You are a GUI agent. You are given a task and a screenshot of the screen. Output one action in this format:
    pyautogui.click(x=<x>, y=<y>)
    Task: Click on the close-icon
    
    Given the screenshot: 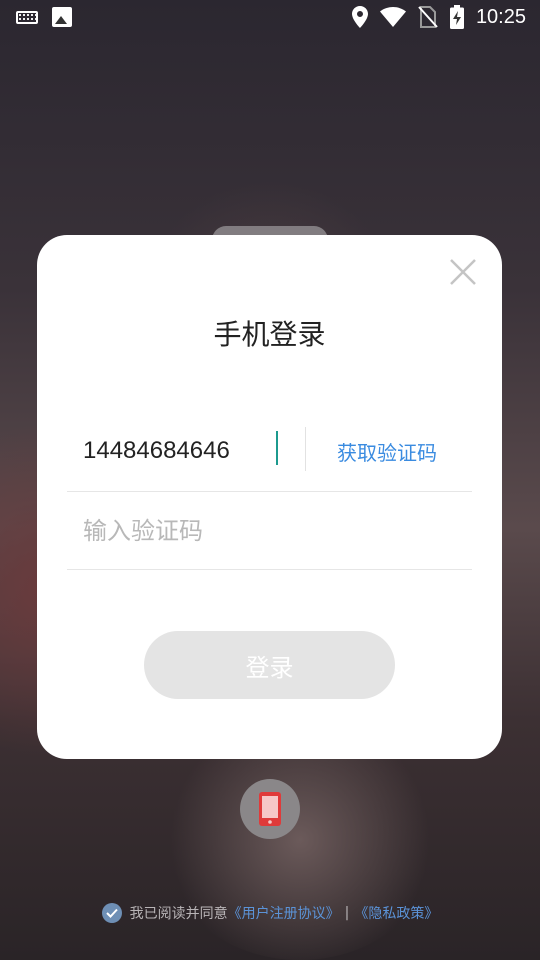 What is the action you would take?
    pyautogui.click(x=463, y=272)
    